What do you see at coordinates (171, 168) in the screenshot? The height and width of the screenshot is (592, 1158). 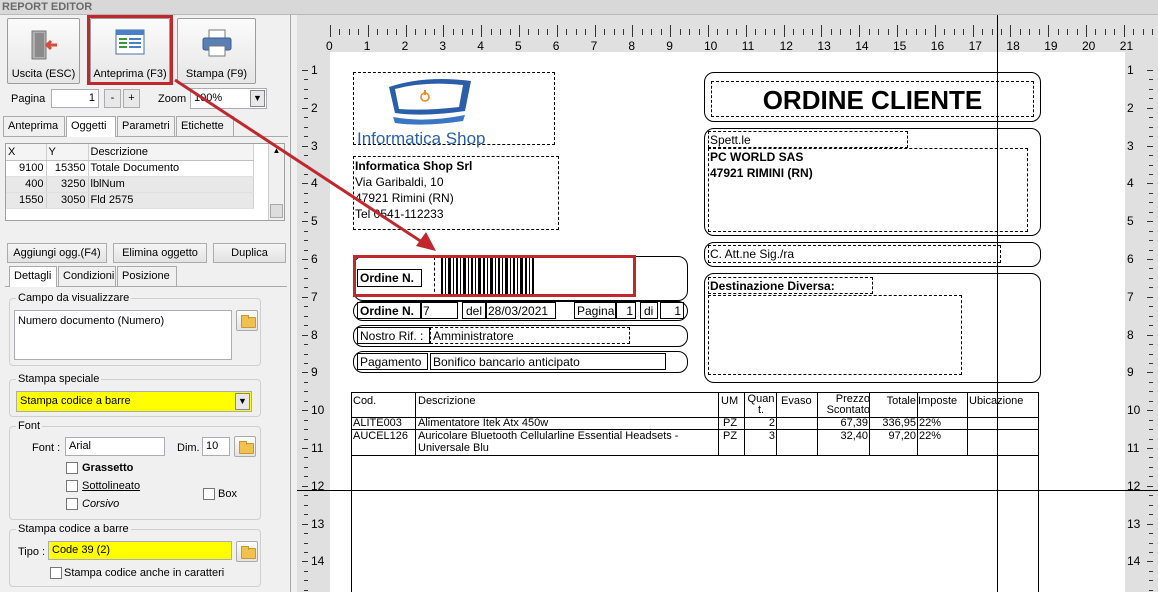 I see `grid-cell: Totale Documento` at bounding box center [171, 168].